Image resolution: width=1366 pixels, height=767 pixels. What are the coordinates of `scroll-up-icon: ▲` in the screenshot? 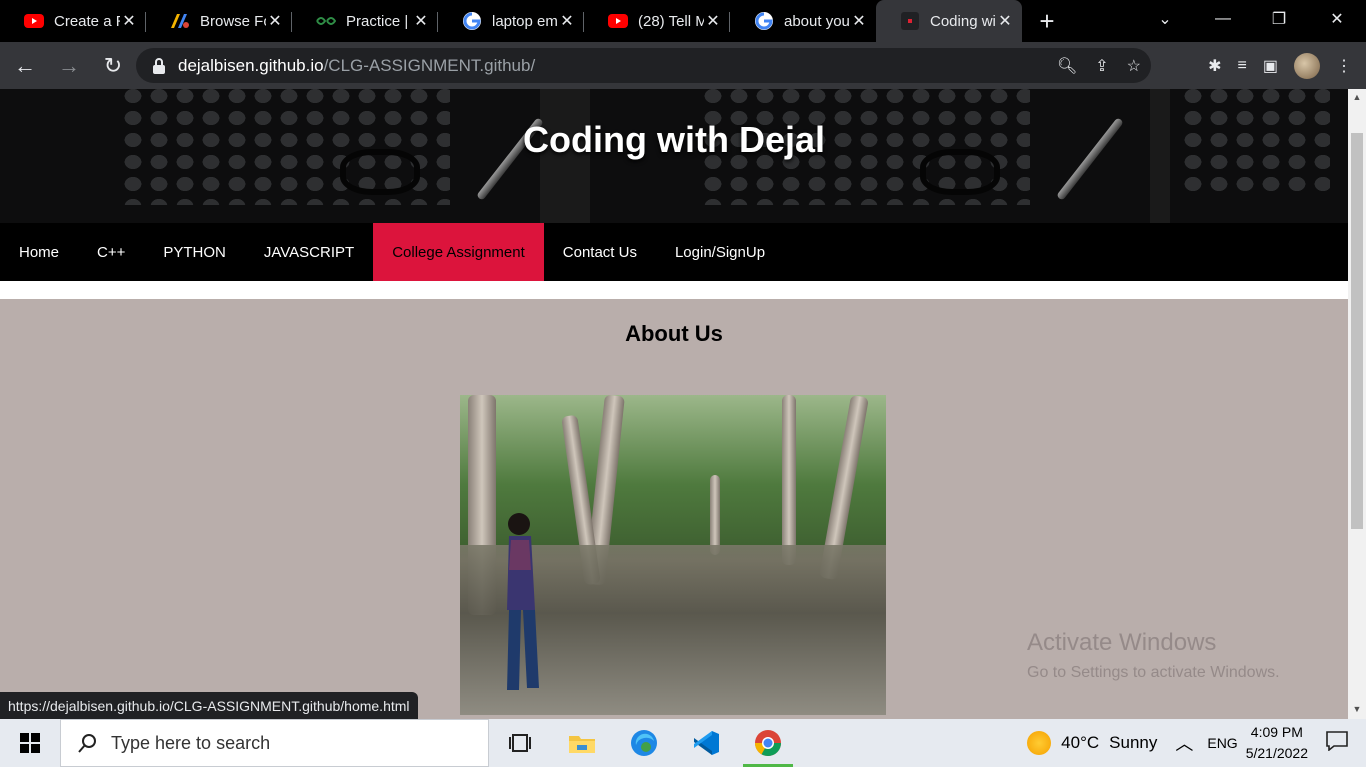 It's located at (1357, 97).